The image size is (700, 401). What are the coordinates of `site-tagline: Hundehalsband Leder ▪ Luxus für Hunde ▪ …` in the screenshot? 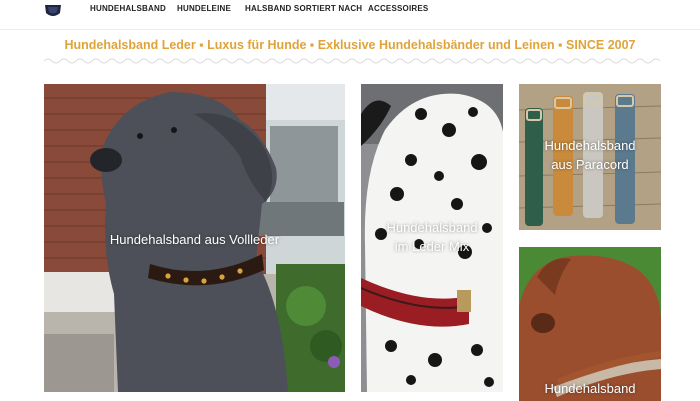 It's located at (350, 45).